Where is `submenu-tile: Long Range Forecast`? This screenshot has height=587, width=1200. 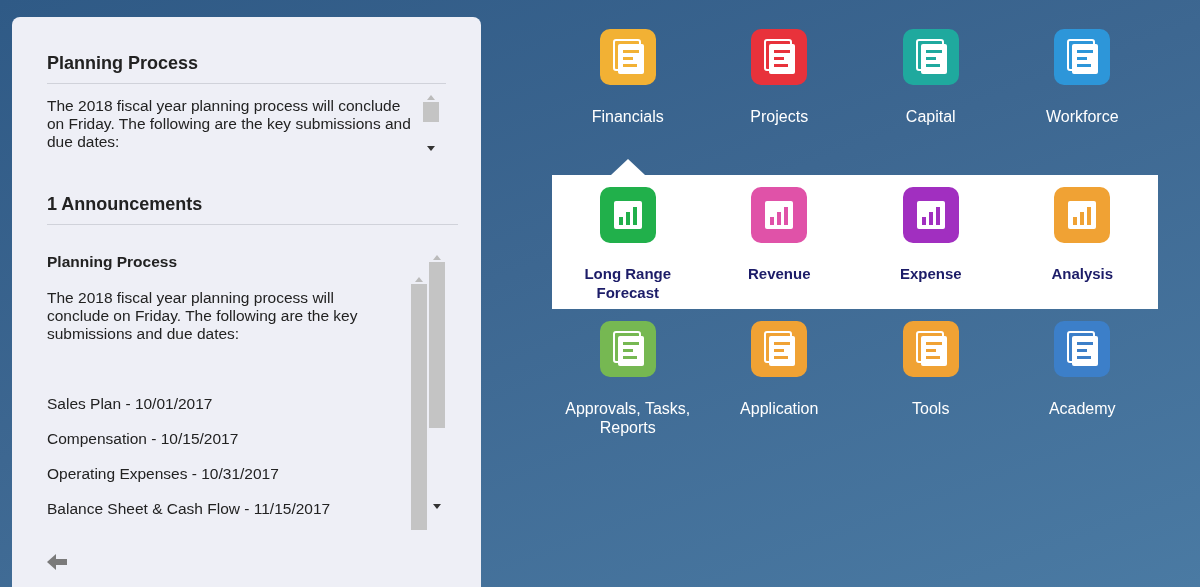 submenu-tile: Long Range Forecast is located at coordinates (628, 248).